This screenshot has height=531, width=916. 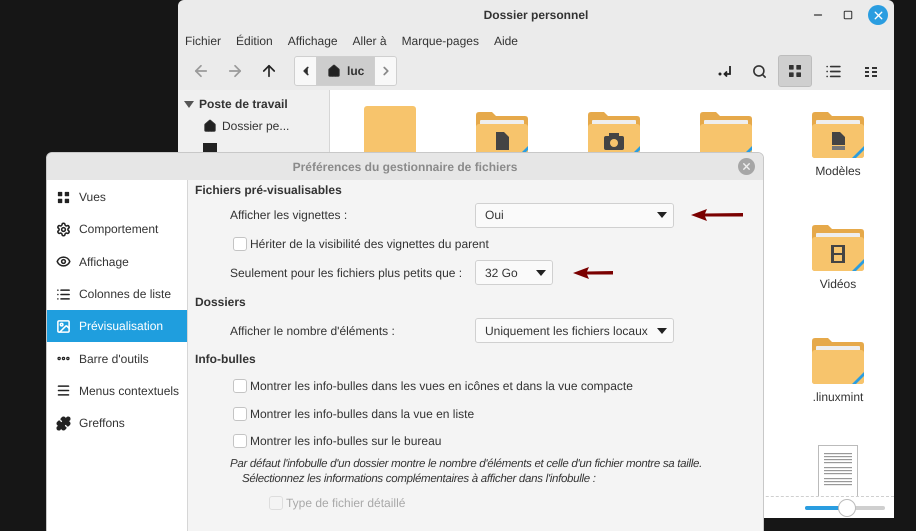 What do you see at coordinates (63, 390) in the screenshot?
I see `menu-icon` at bounding box center [63, 390].